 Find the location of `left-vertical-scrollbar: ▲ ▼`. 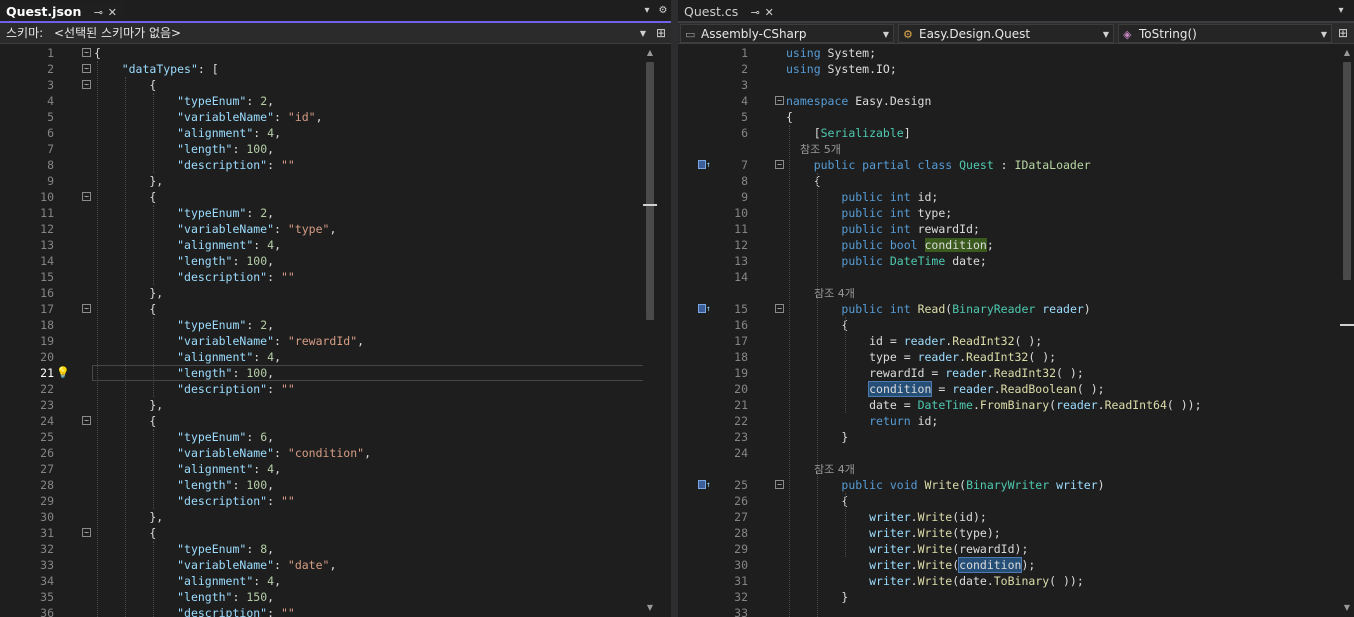

left-vertical-scrollbar: ▲ ▼ is located at coordinates (650, 330).